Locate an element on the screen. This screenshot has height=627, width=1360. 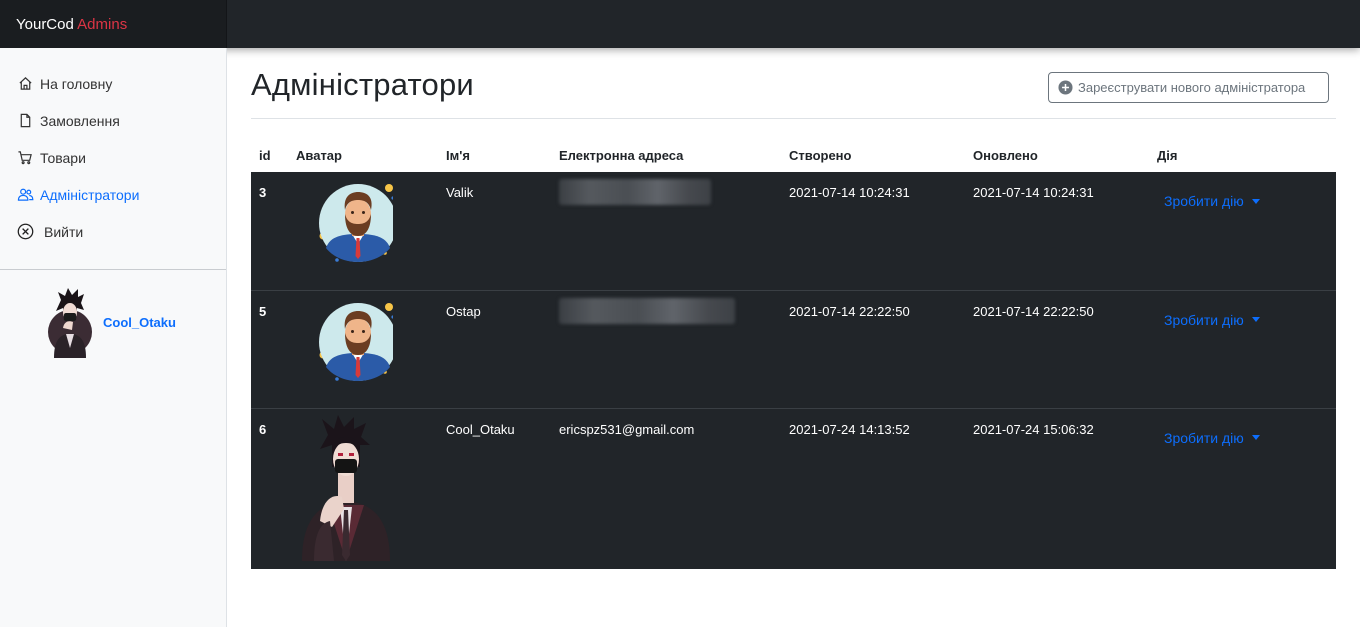
people-icon is located at coordinates (25, 195).